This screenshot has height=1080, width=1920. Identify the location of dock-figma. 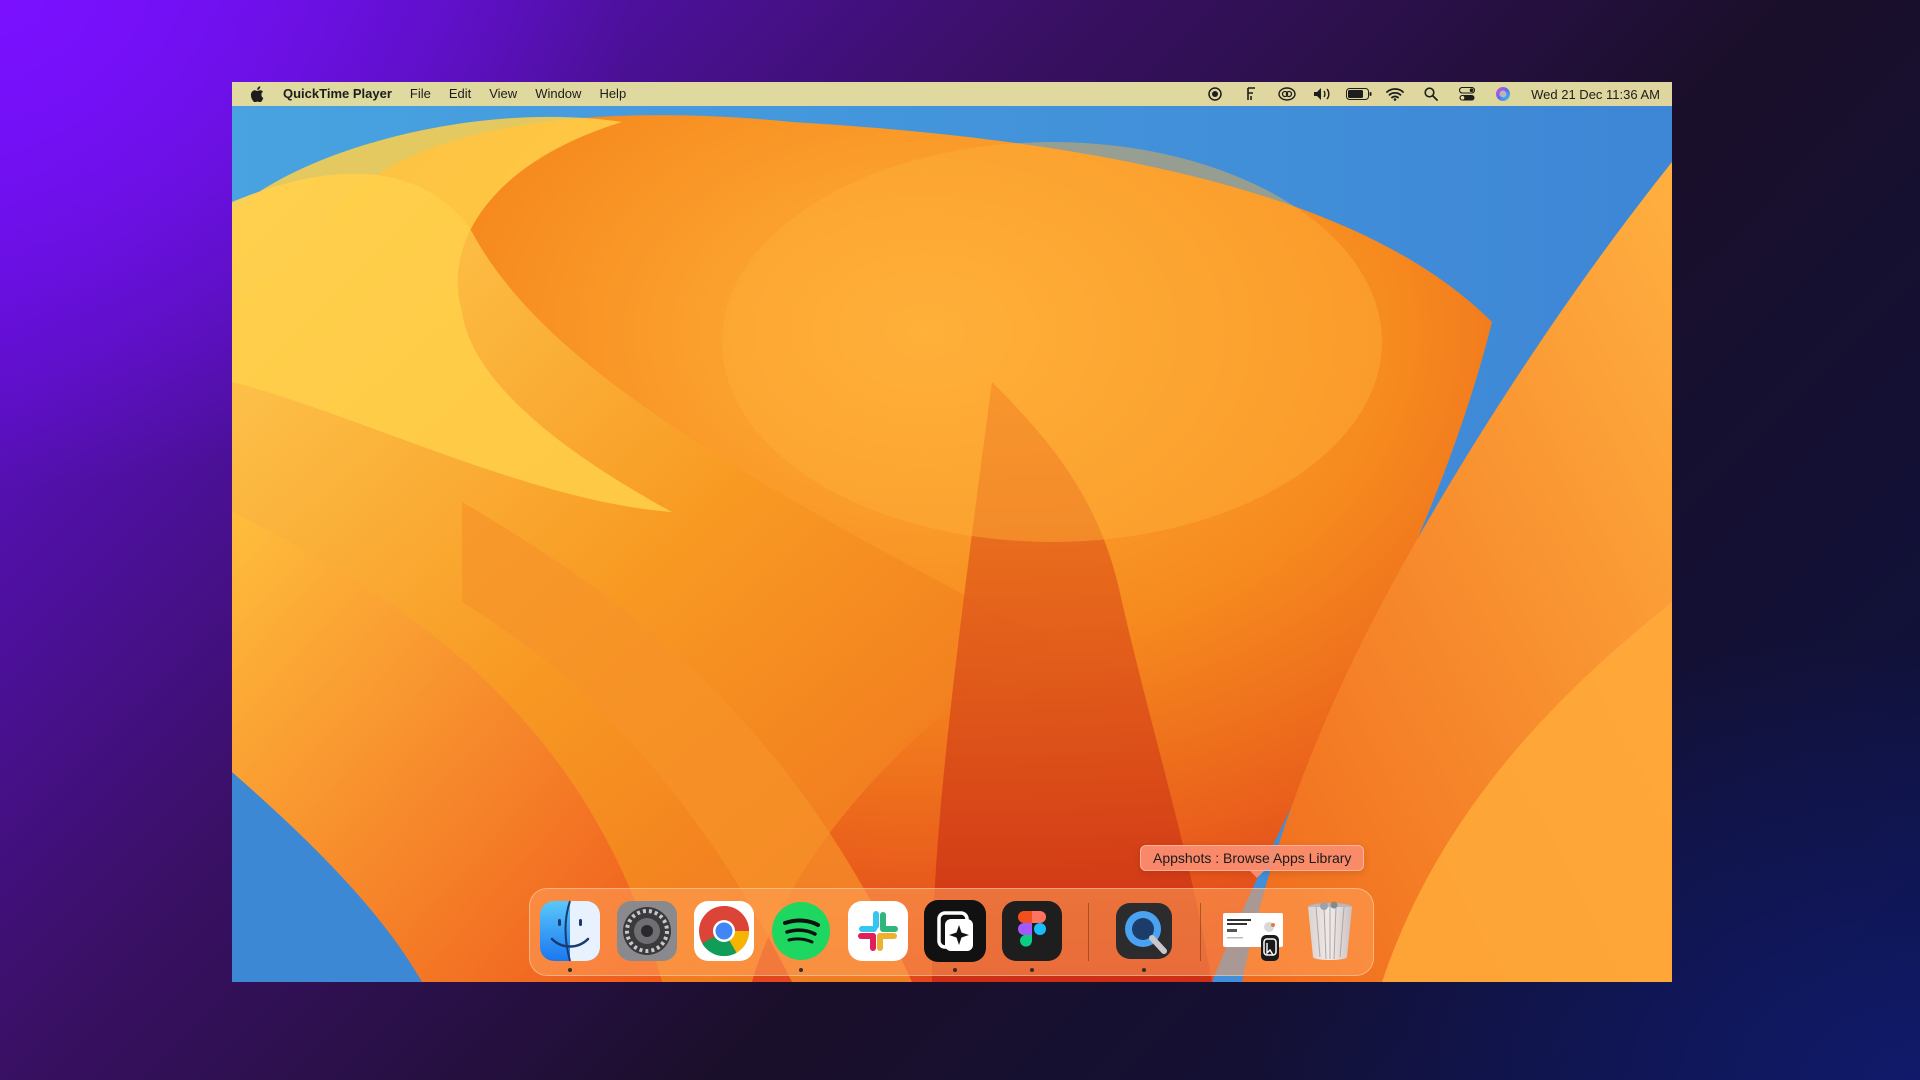
(1032, 935).